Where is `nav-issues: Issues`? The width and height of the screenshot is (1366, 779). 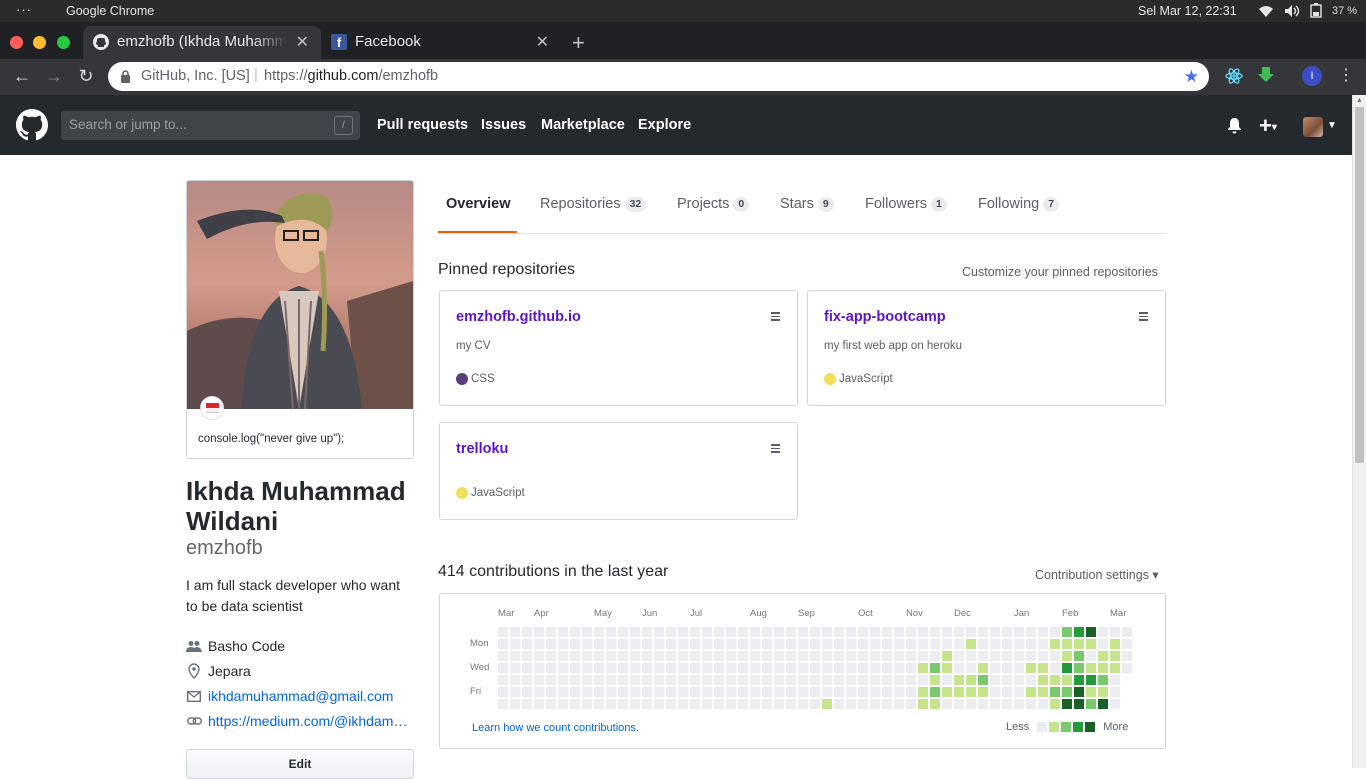
nav-issues: Issues is located at coordinates (503, 125).